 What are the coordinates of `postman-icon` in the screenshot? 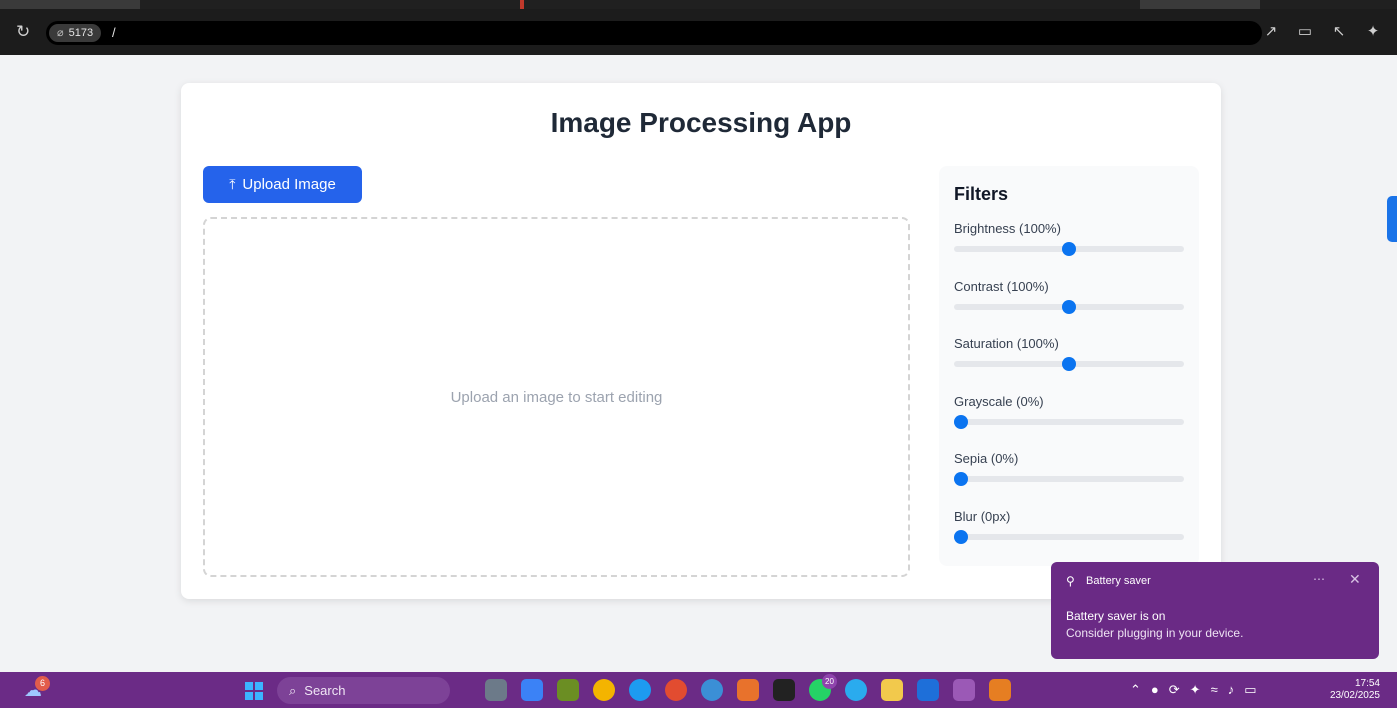 It's located at (748, 690).